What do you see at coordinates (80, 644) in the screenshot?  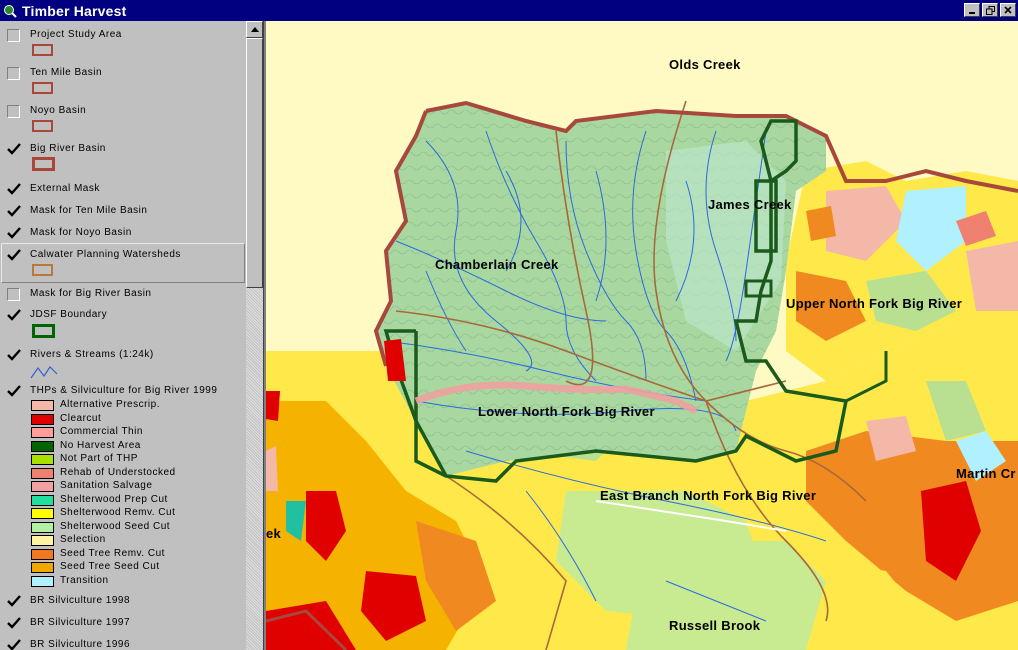 I see `layer-name: BR Silviculture 1996` at bounding box center [80, 644].